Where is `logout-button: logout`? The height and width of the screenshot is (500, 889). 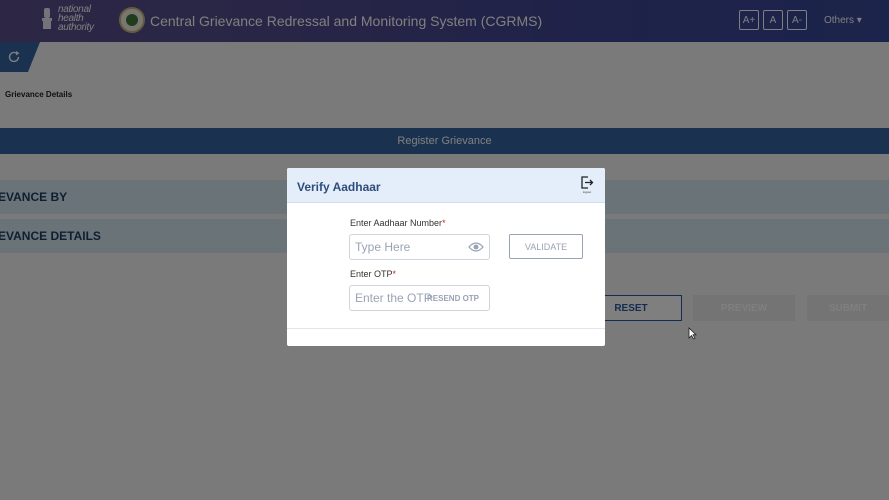
logout-button: logout is located at coordinates (587, 188).